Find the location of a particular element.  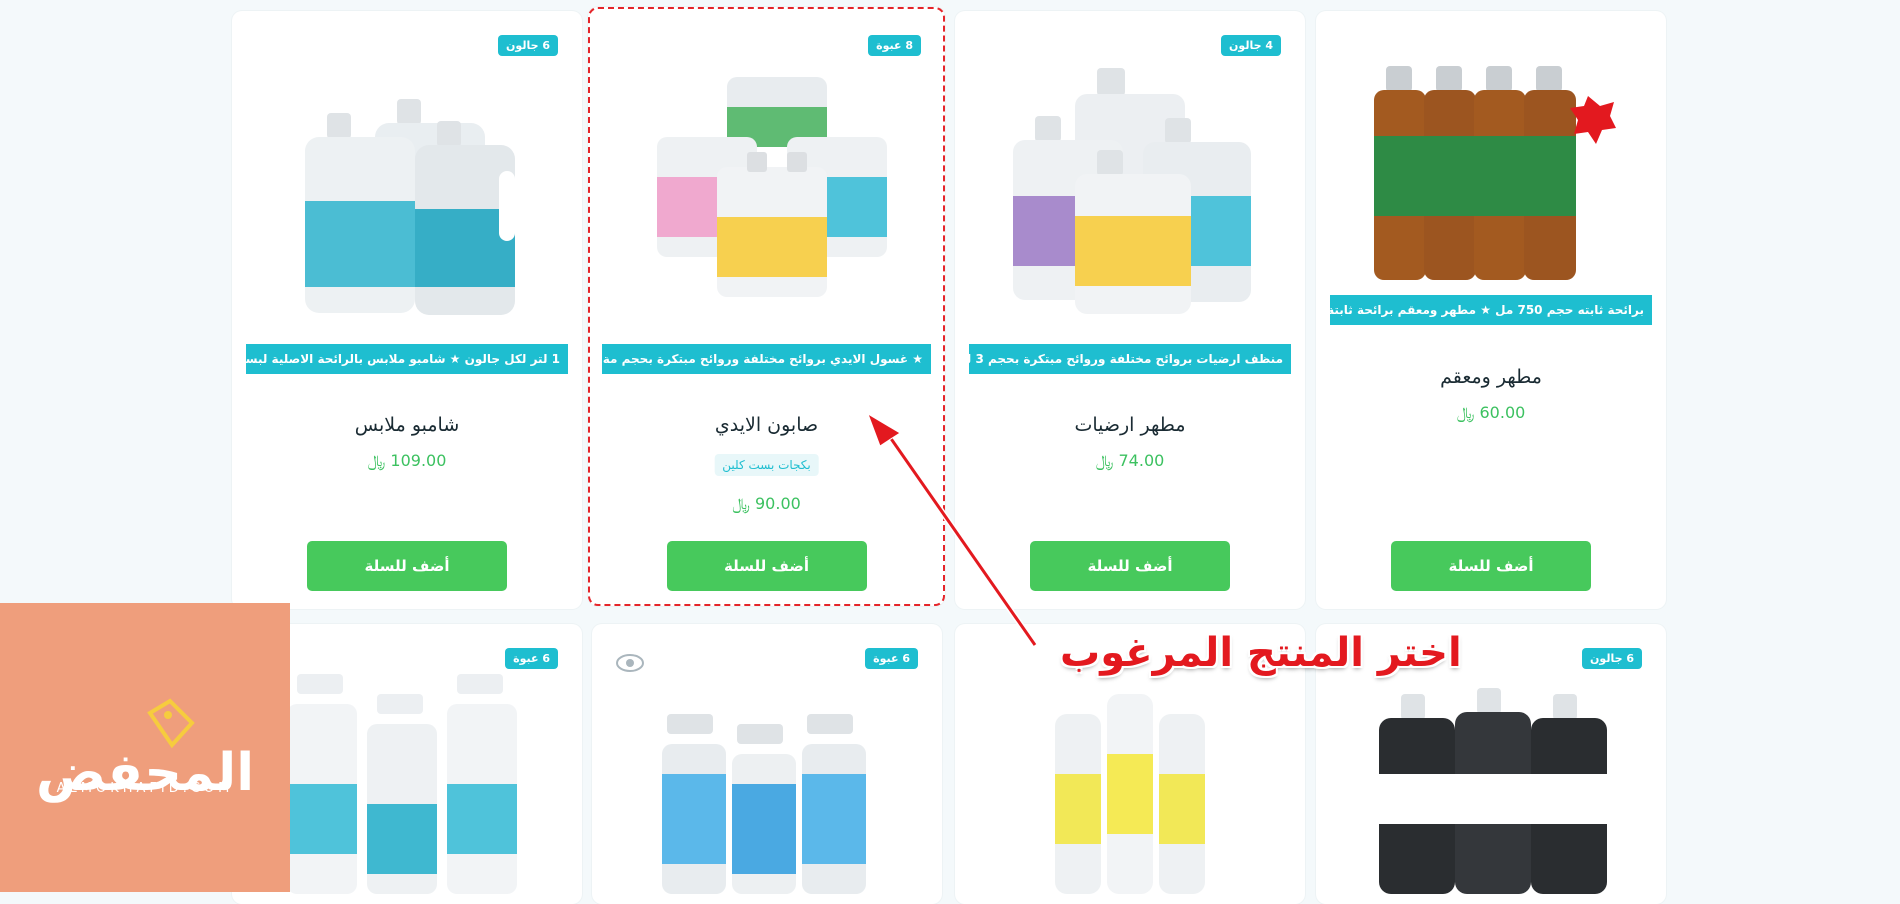

watermark-url: ALMOKHAFID.COM is located at coordinates (145, 788).